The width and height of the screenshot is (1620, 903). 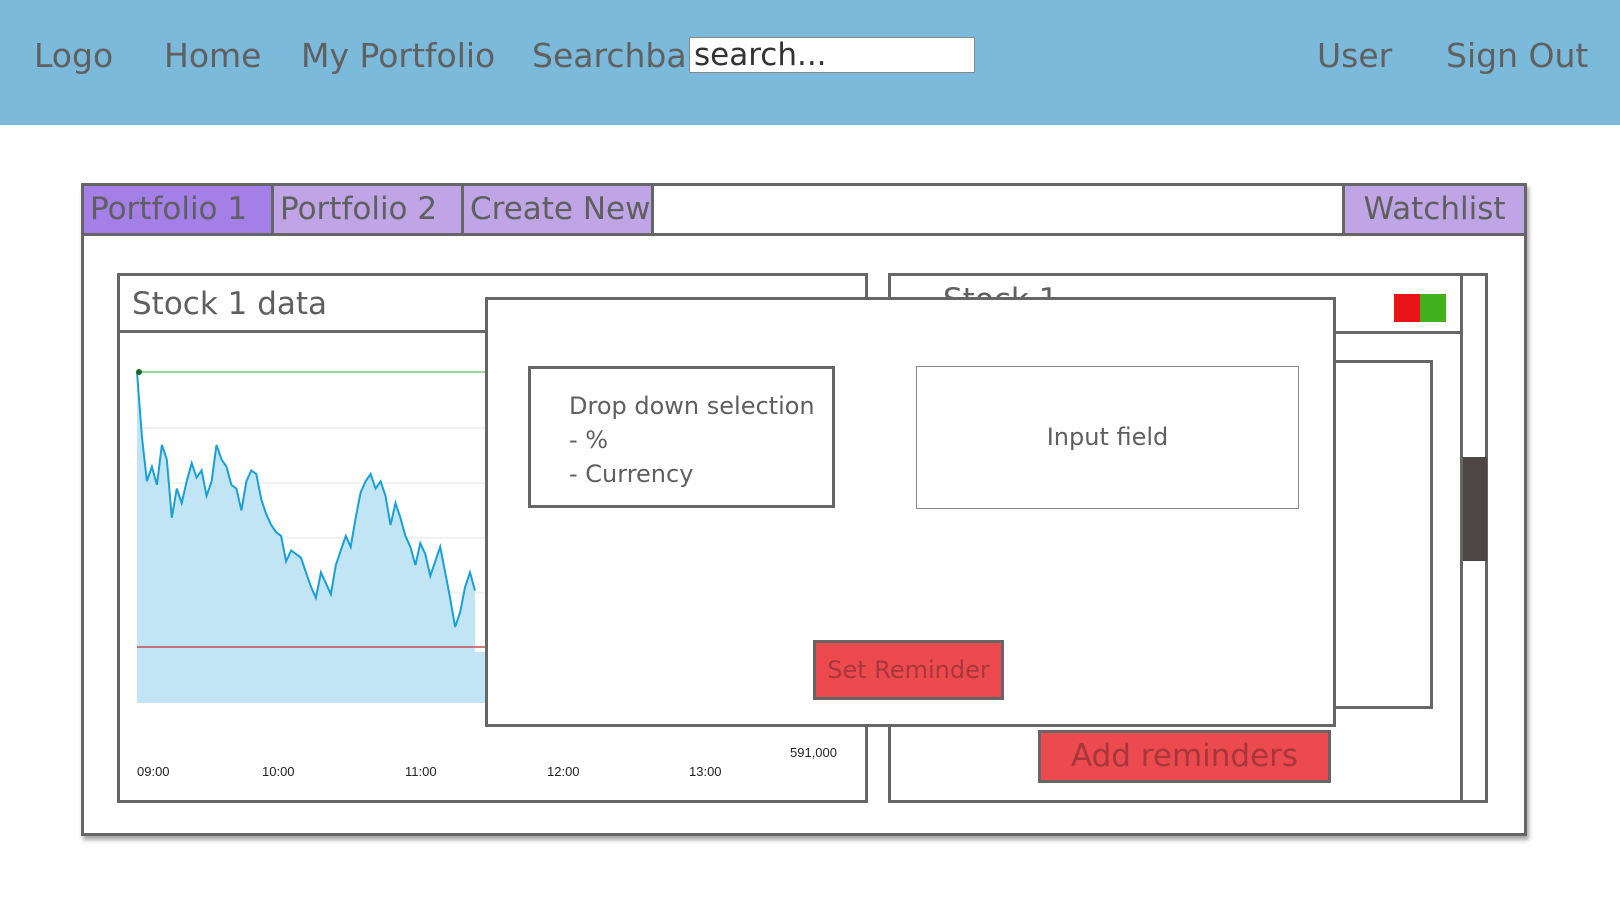 I want to click on tab-create-new: Create New, so click(x=559, y=211).